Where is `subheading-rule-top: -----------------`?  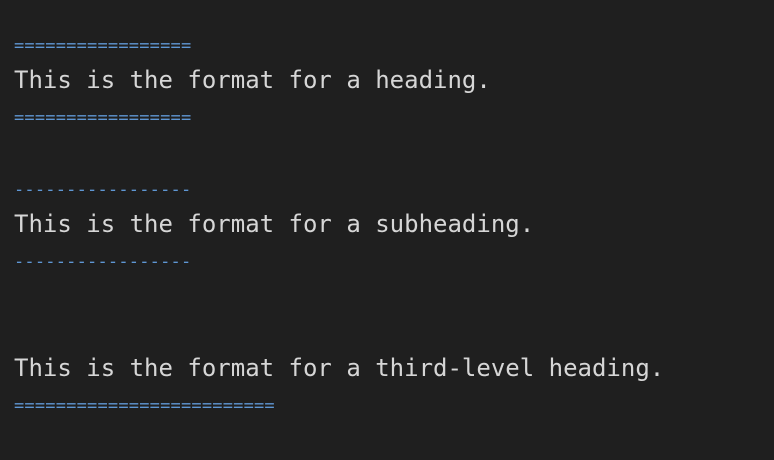 subheading-rule-top: ----------------- is located at coordinates (103, 190).